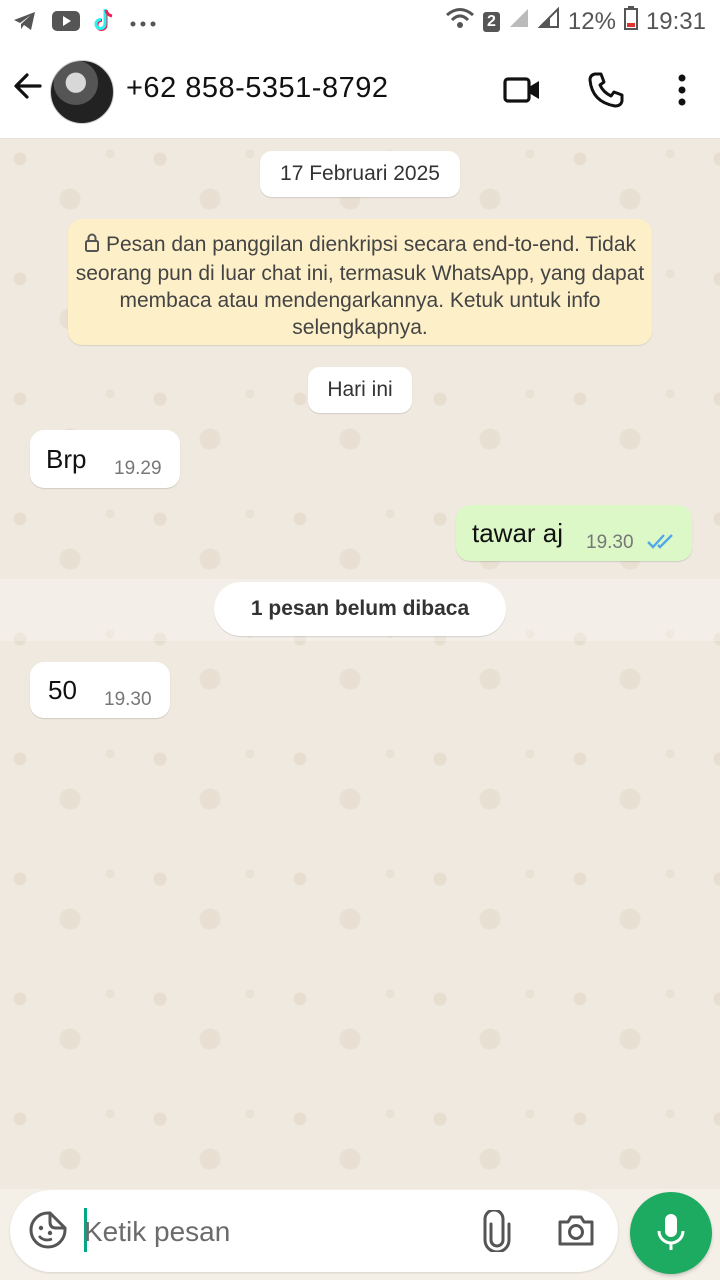  What do you see at coordinates (578, 1232) in the screenshot?
I see `camera-icon` at bounding box center [578, 1232].